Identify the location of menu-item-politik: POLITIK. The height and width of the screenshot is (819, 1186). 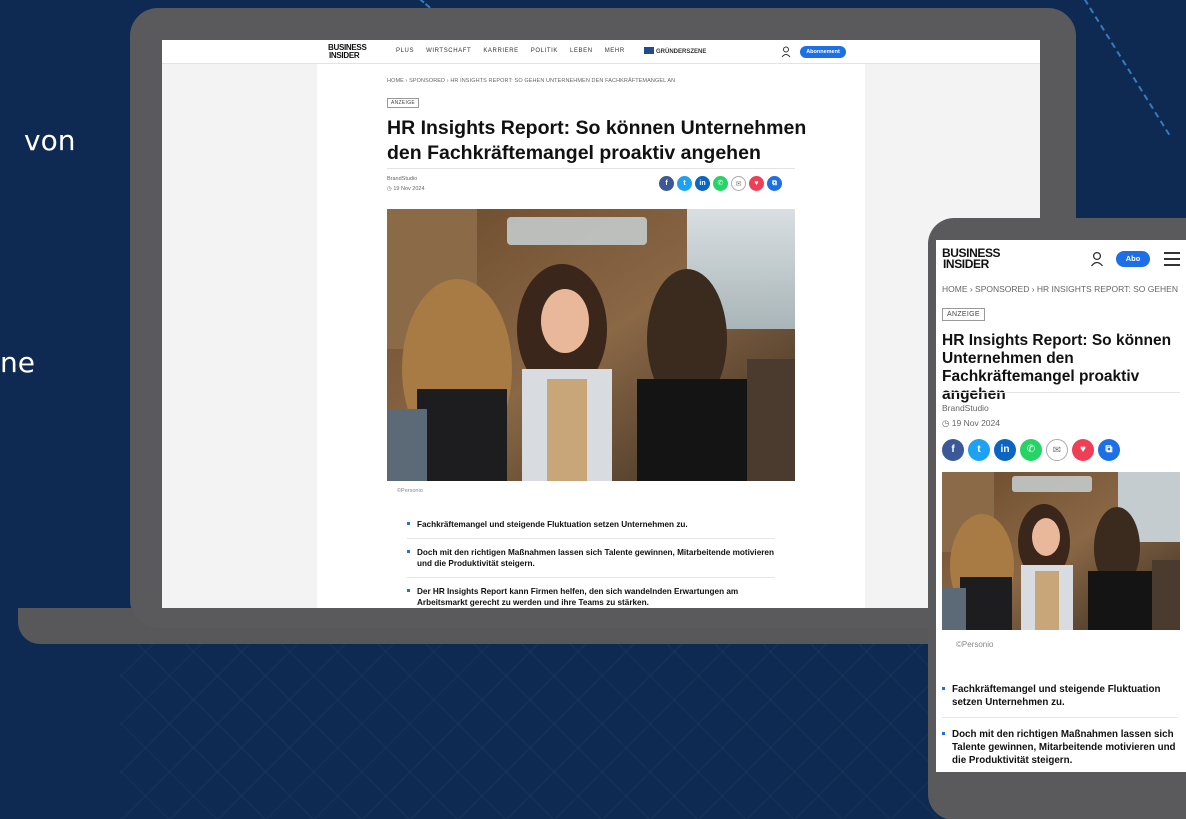
(544, 51).